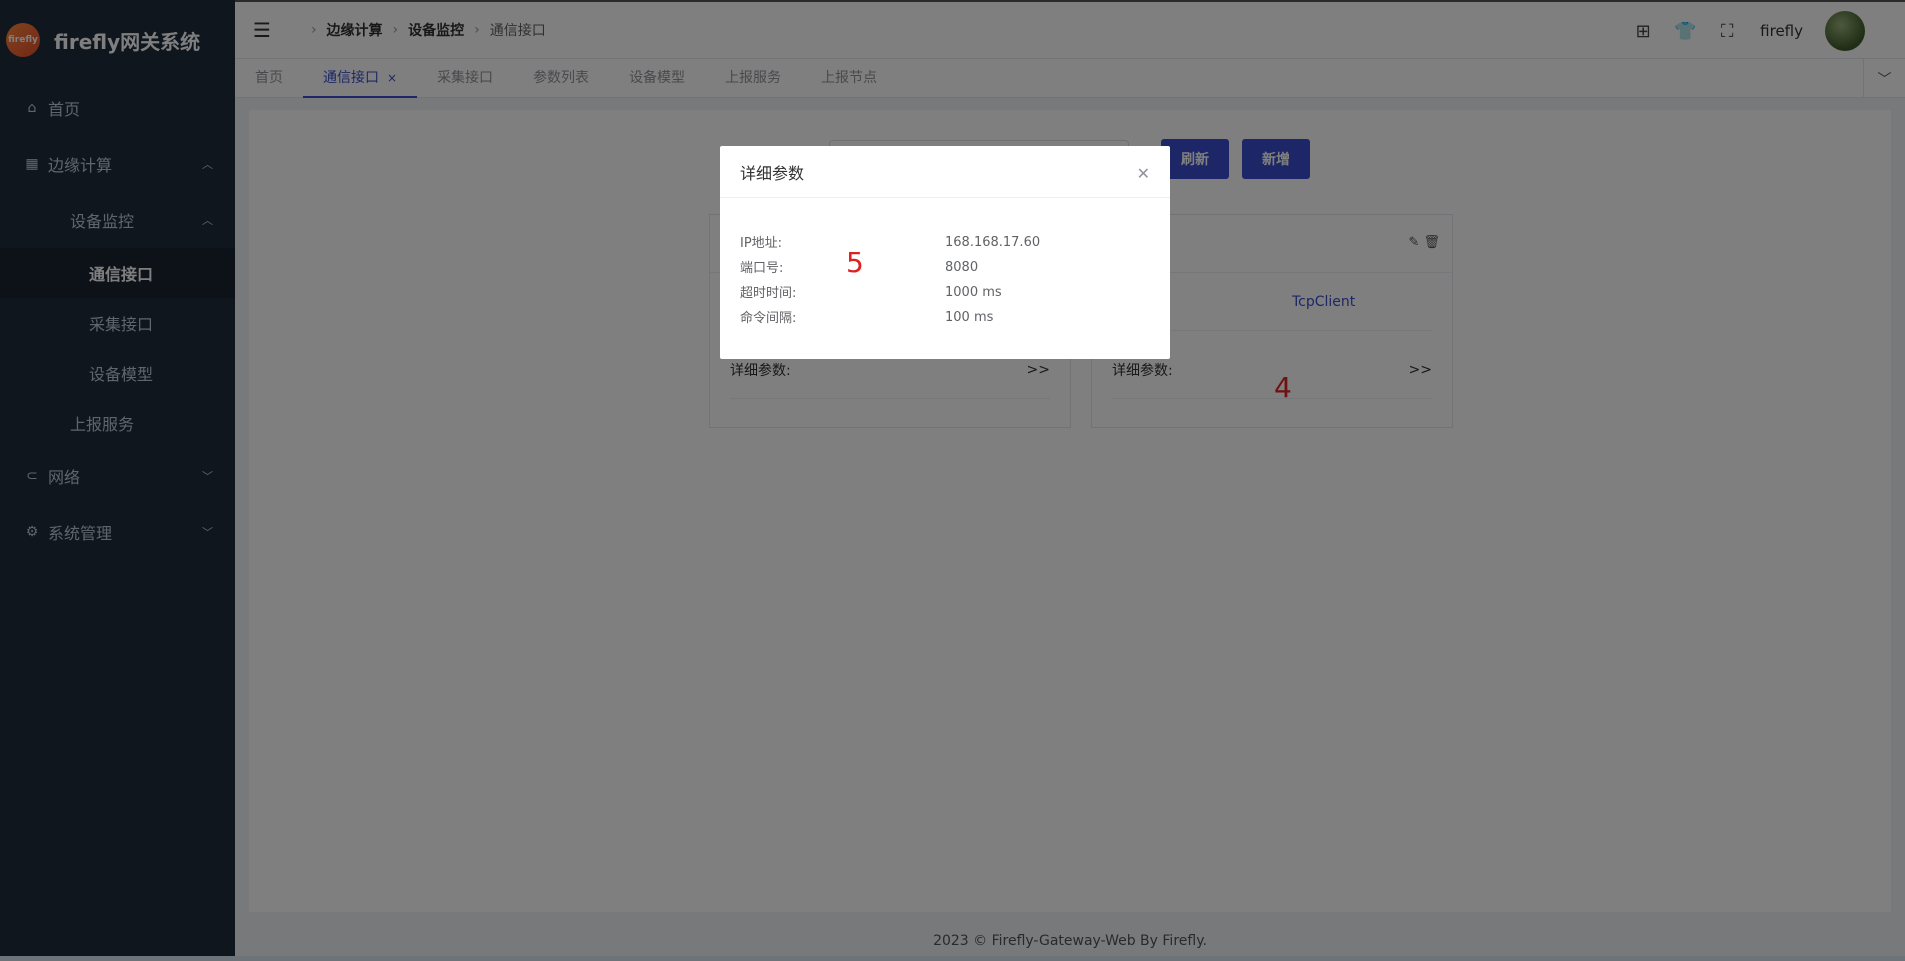  Describe the element at coordinates (973, 292) in the screenshot. I see `dialog-row-value: 1000 ms` at that location.